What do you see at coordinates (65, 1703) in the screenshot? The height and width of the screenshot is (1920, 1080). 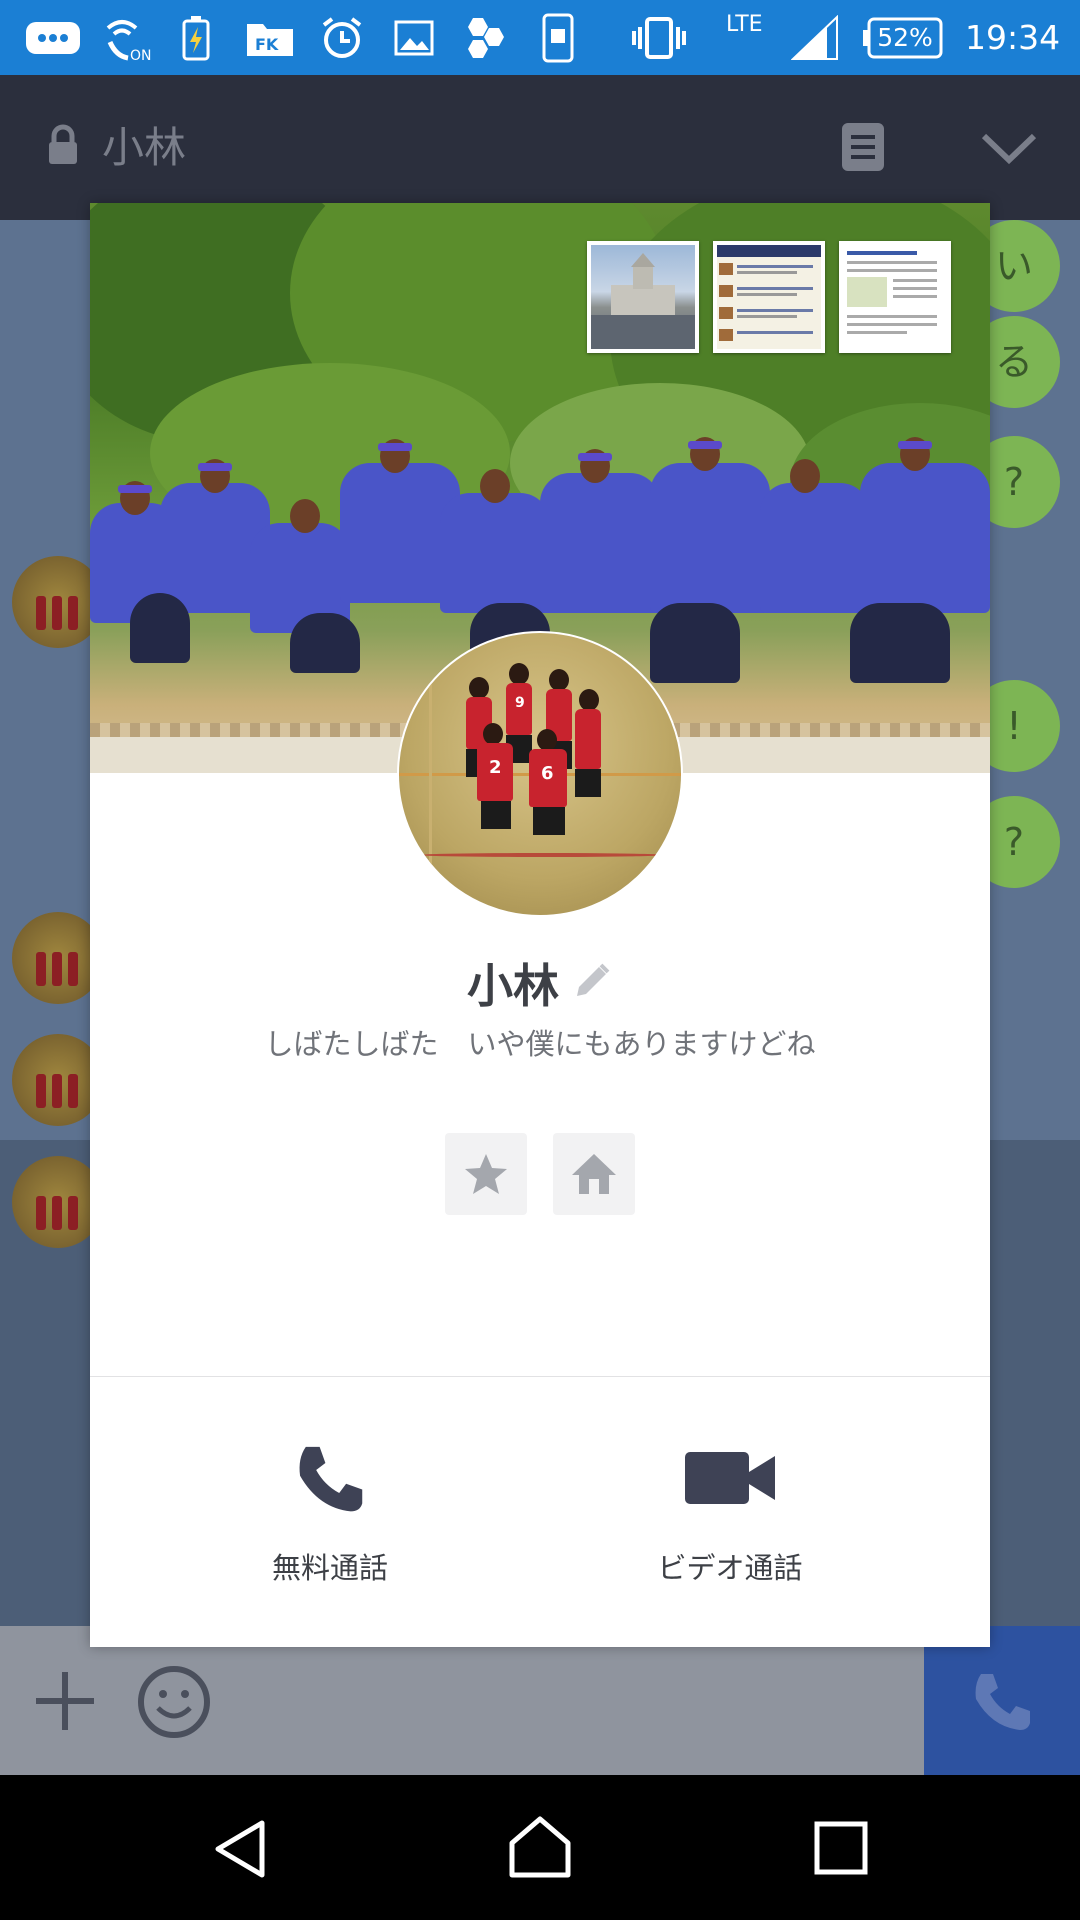 I see `plus-icon` at bounding box center [65, 1703].